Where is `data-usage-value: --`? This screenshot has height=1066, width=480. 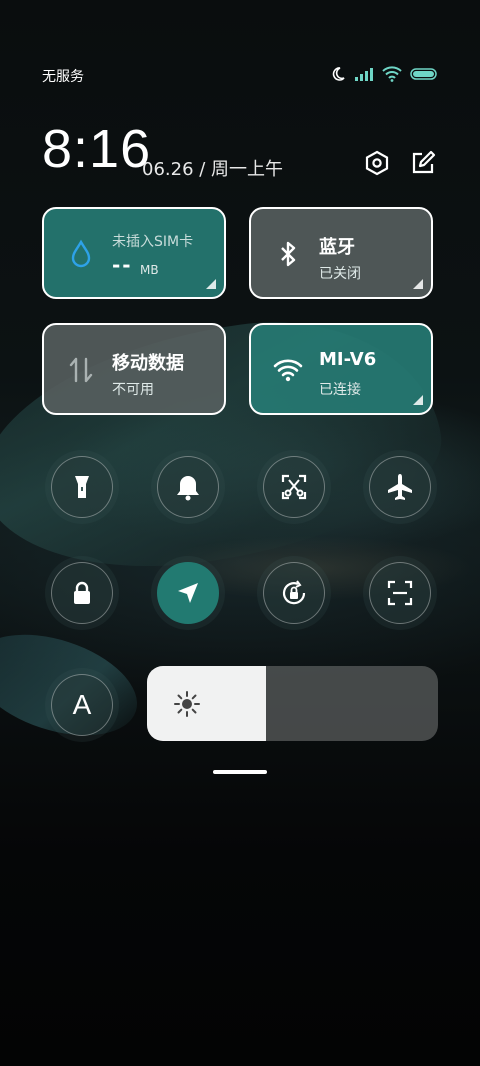 data-usage-value: -- is located at coordinates (122, 265).